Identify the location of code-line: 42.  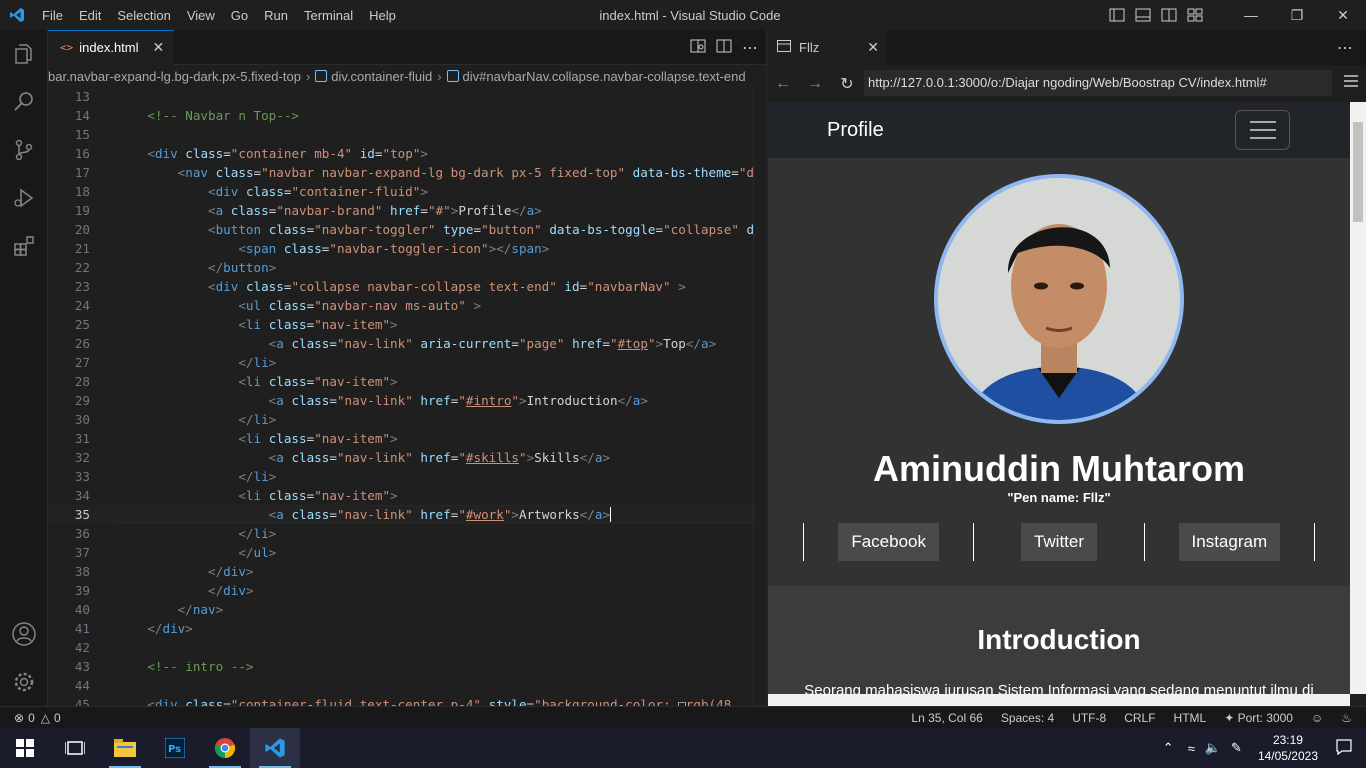
(407, 647).